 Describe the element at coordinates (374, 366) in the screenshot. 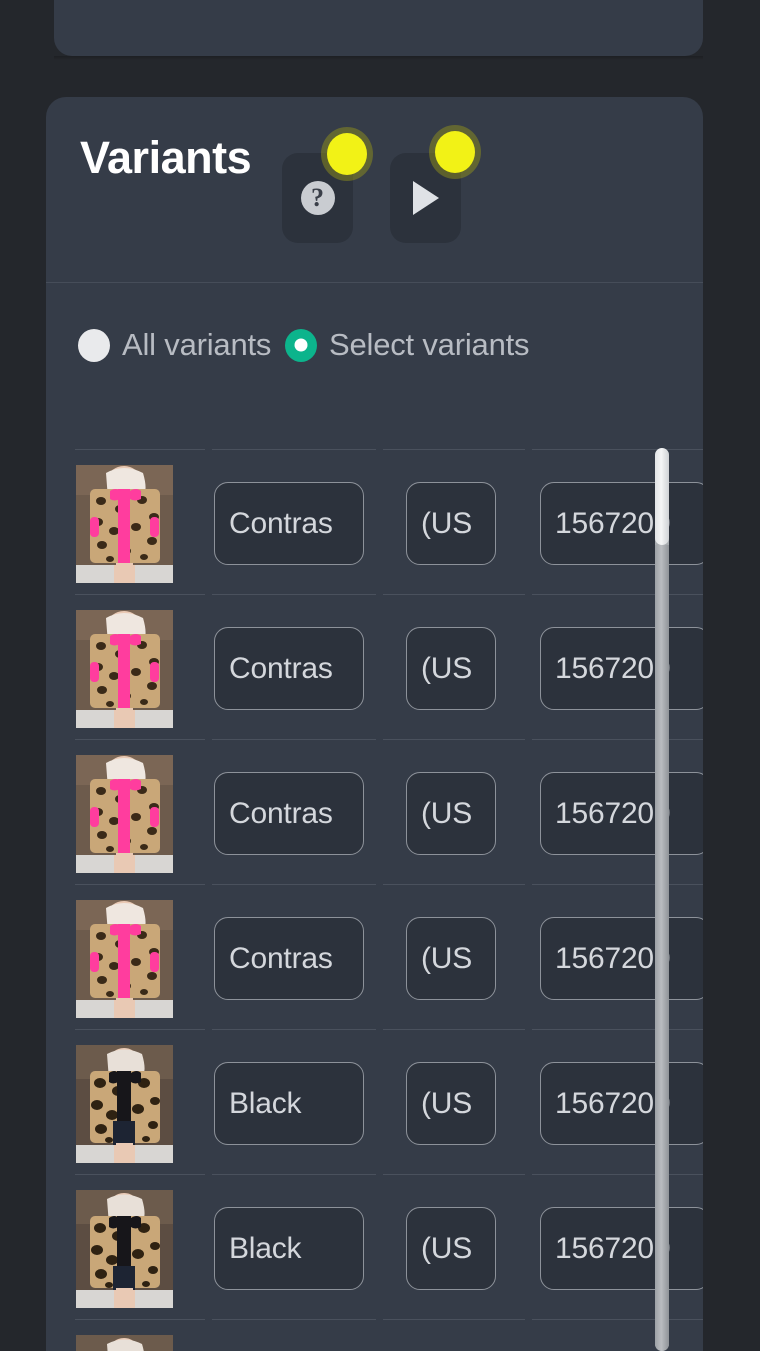

I see `variant-scope-selector: All variants Select variants` at that location.